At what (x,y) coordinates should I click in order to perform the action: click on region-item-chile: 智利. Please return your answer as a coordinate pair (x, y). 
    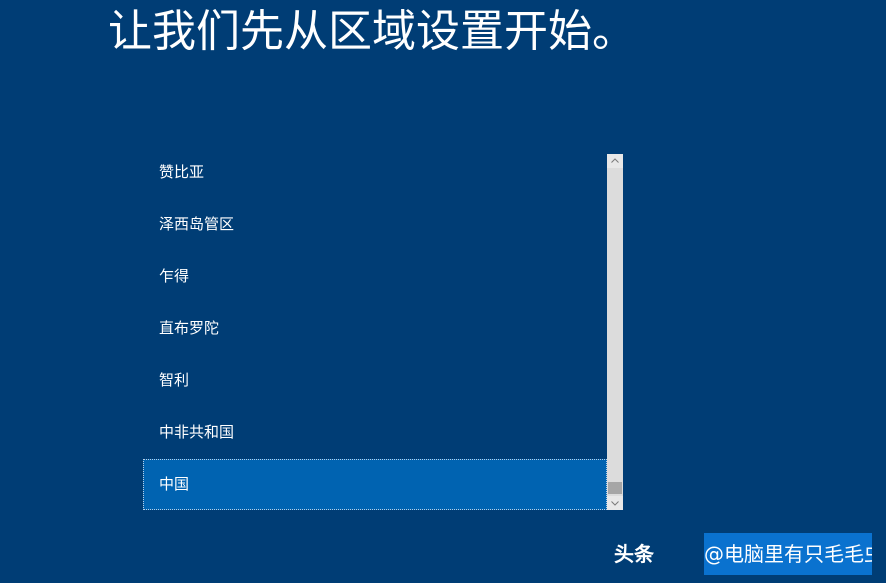
    Looking at the image, I should click on (375, 380).